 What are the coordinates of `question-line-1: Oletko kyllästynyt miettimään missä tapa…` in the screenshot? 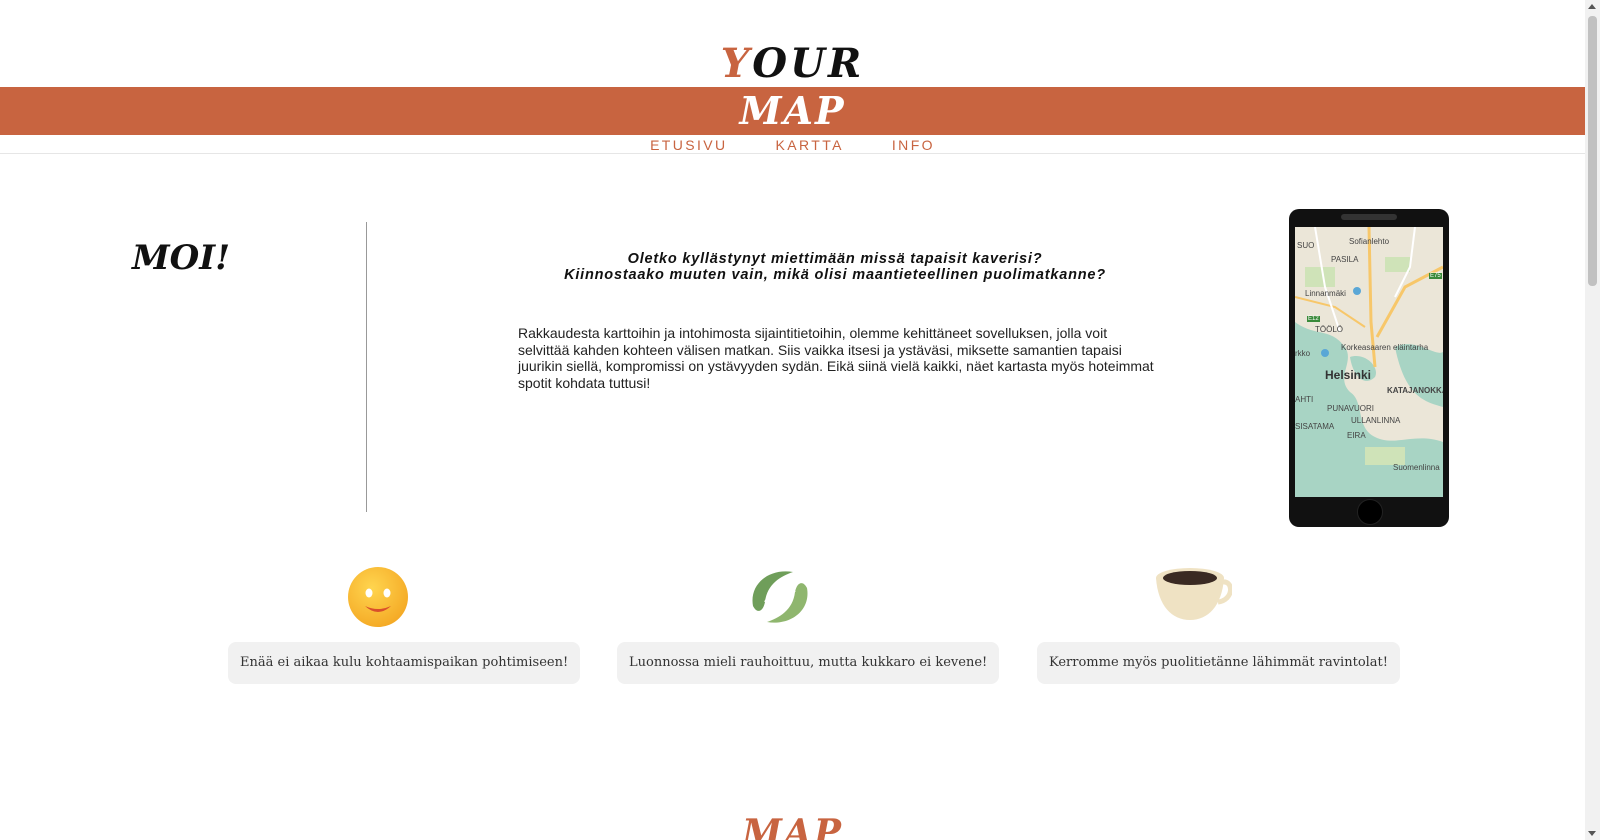 It's located at (835, 259).